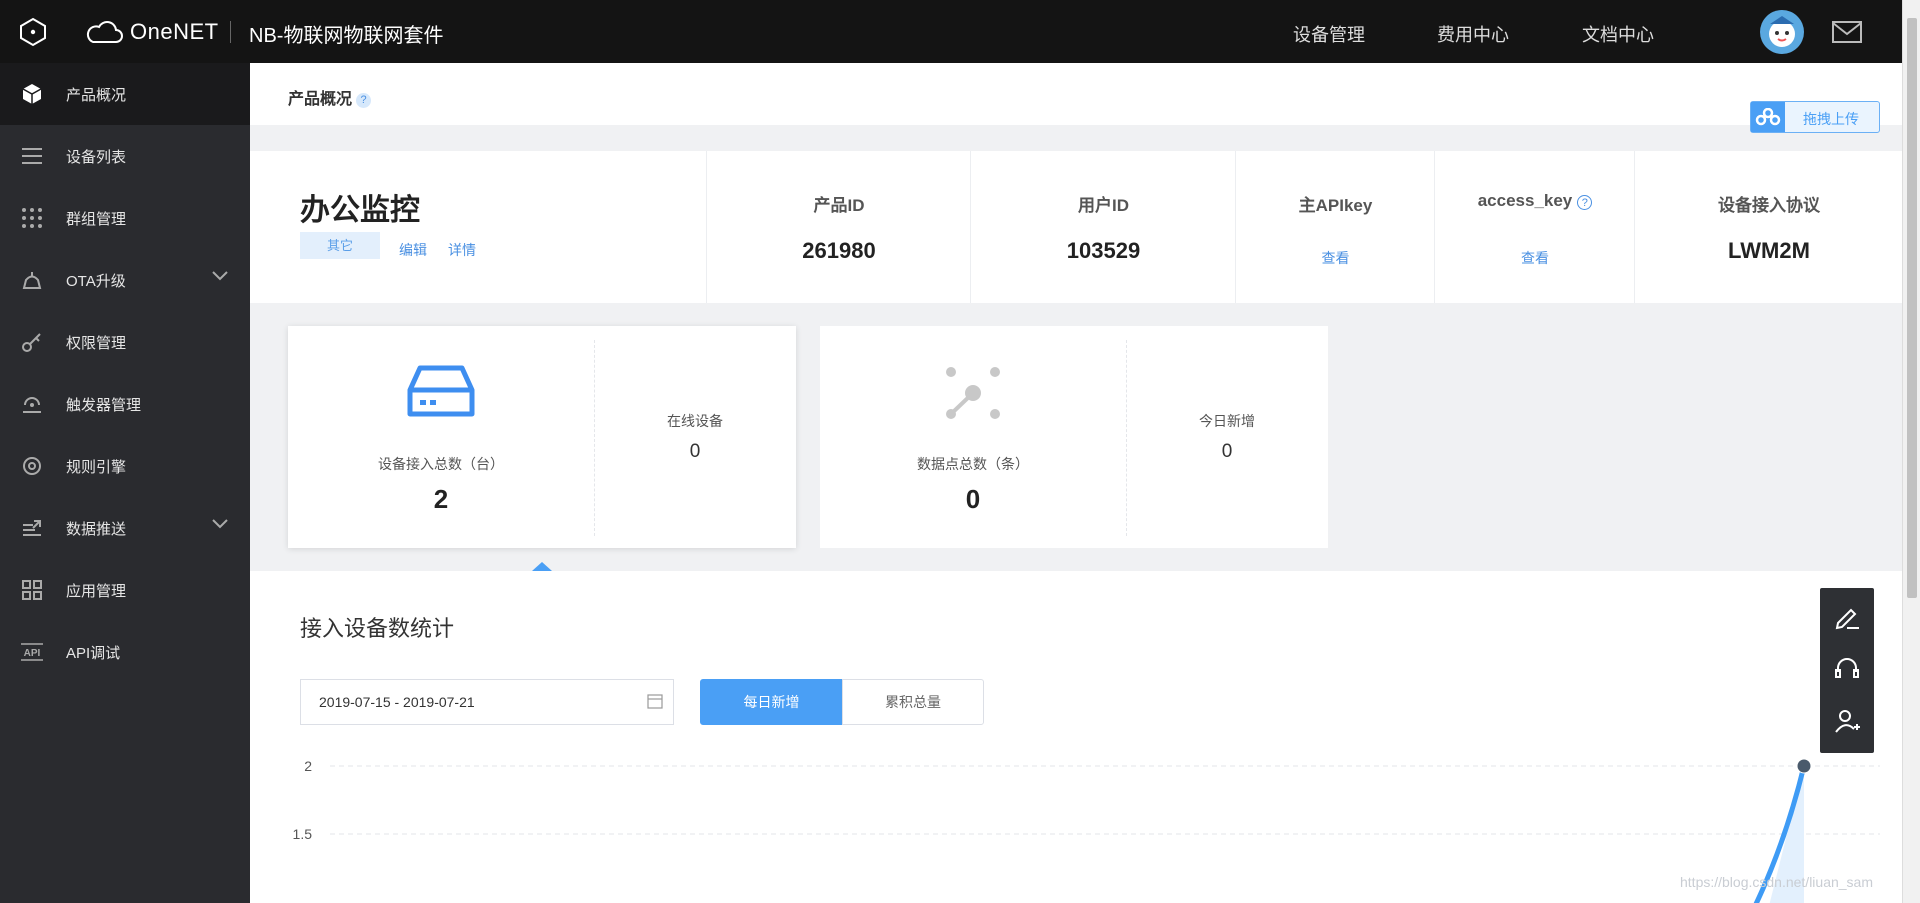  What do you see at coordinates (320, 99) in the screenshot?
I see `page-title-text: 产品概况` at bounding box center [320, 99].